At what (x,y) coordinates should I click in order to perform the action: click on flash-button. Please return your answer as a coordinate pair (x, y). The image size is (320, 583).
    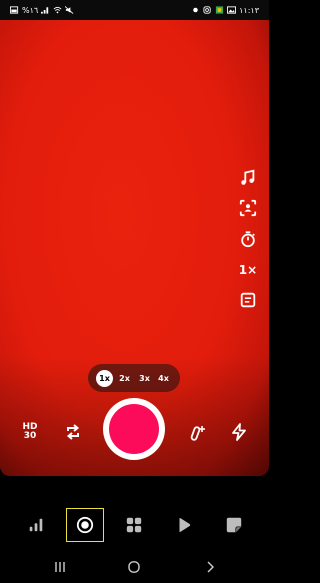
    Looking at the image, I should click on (239, 432).